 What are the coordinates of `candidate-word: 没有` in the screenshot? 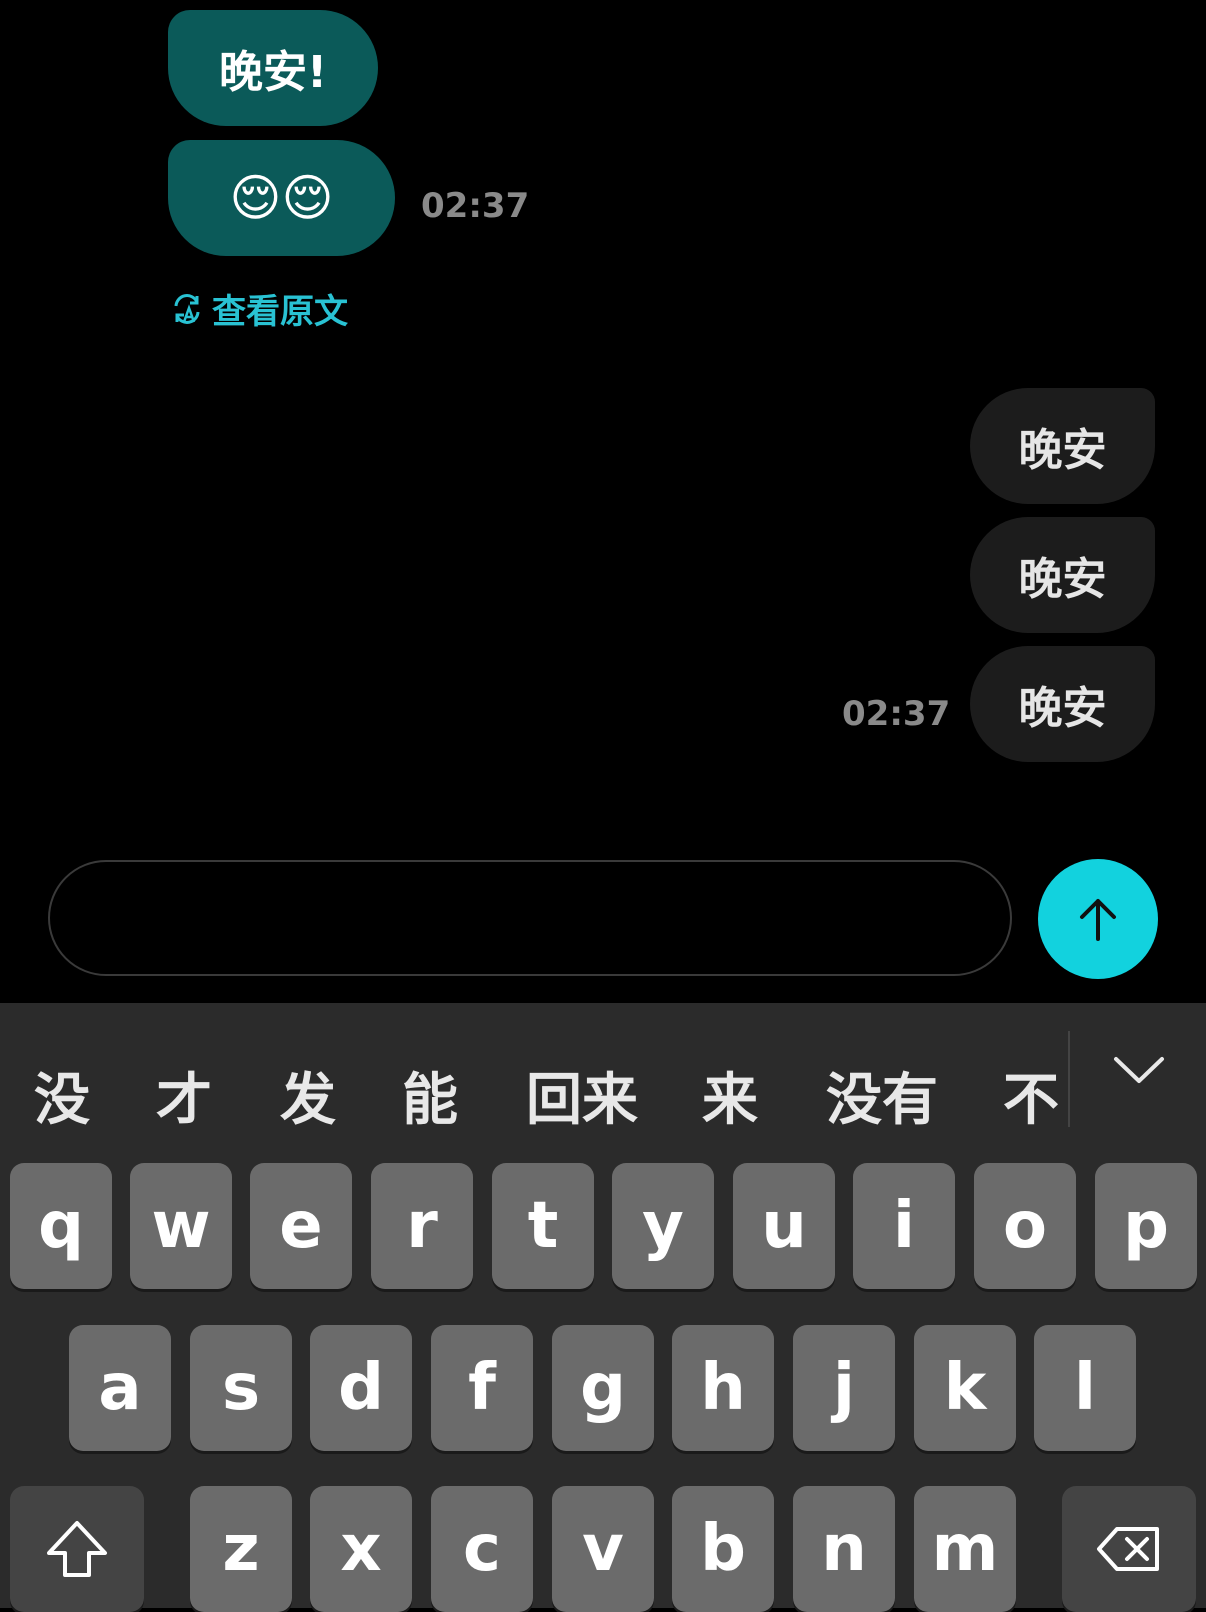 It's located at (882, 1095).